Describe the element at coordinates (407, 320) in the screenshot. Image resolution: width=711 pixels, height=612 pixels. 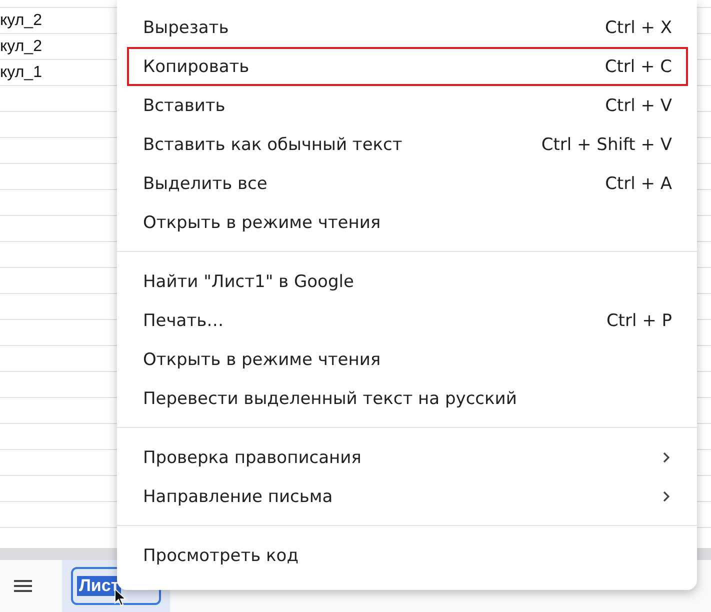
I see `menu-item: Печать… Ctrl + P` at that location.